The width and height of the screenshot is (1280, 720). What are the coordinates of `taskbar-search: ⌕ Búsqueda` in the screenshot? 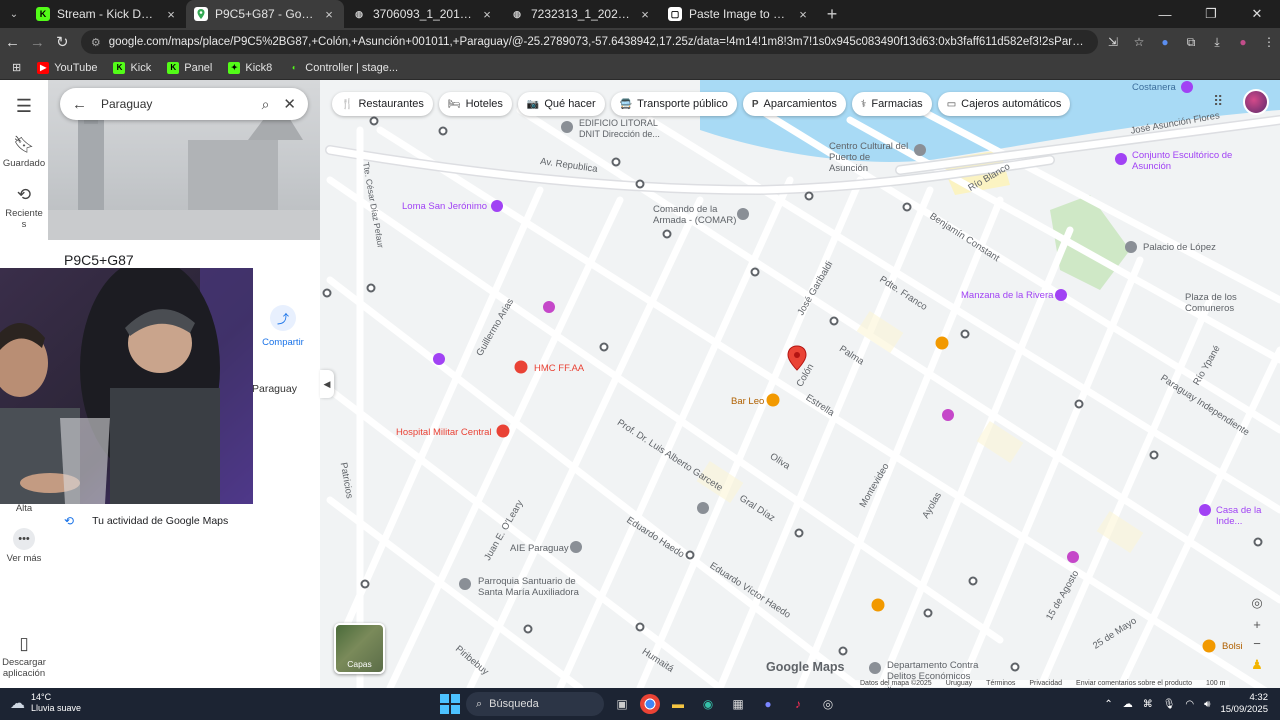 It's located at (535, 704).